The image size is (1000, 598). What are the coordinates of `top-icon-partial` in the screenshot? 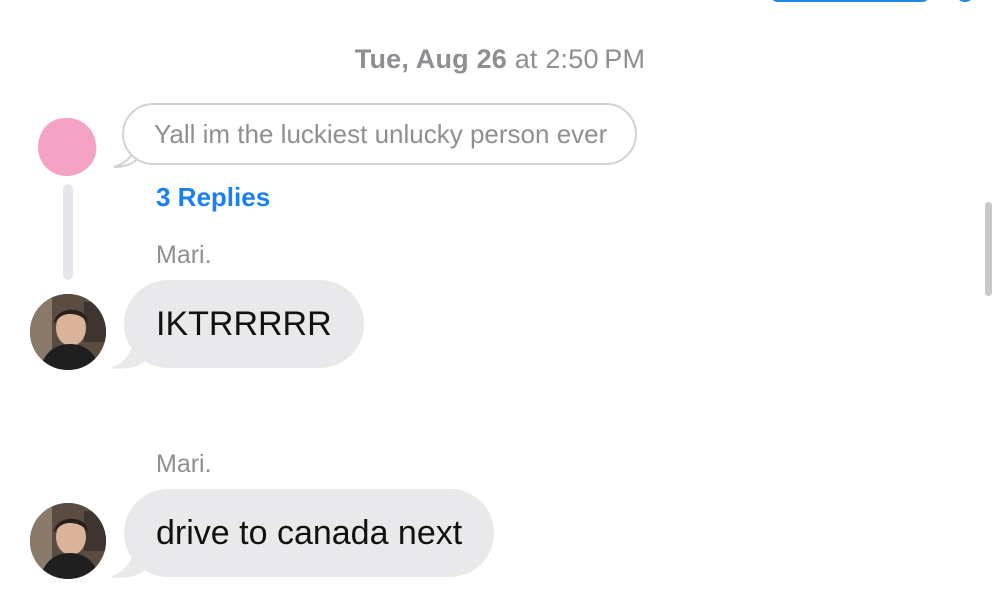 It's located at (965, 1).